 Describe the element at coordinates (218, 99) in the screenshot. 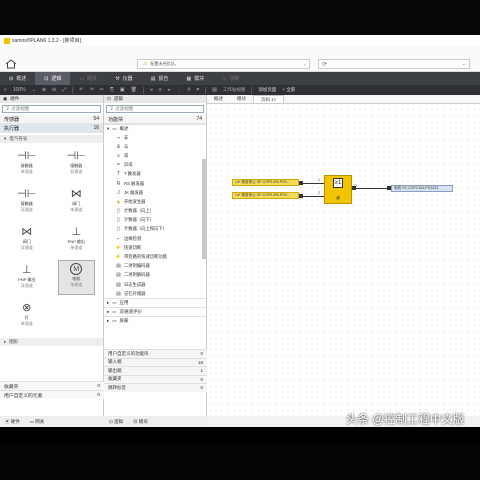

I see `tab-overview: 概述` at that location.